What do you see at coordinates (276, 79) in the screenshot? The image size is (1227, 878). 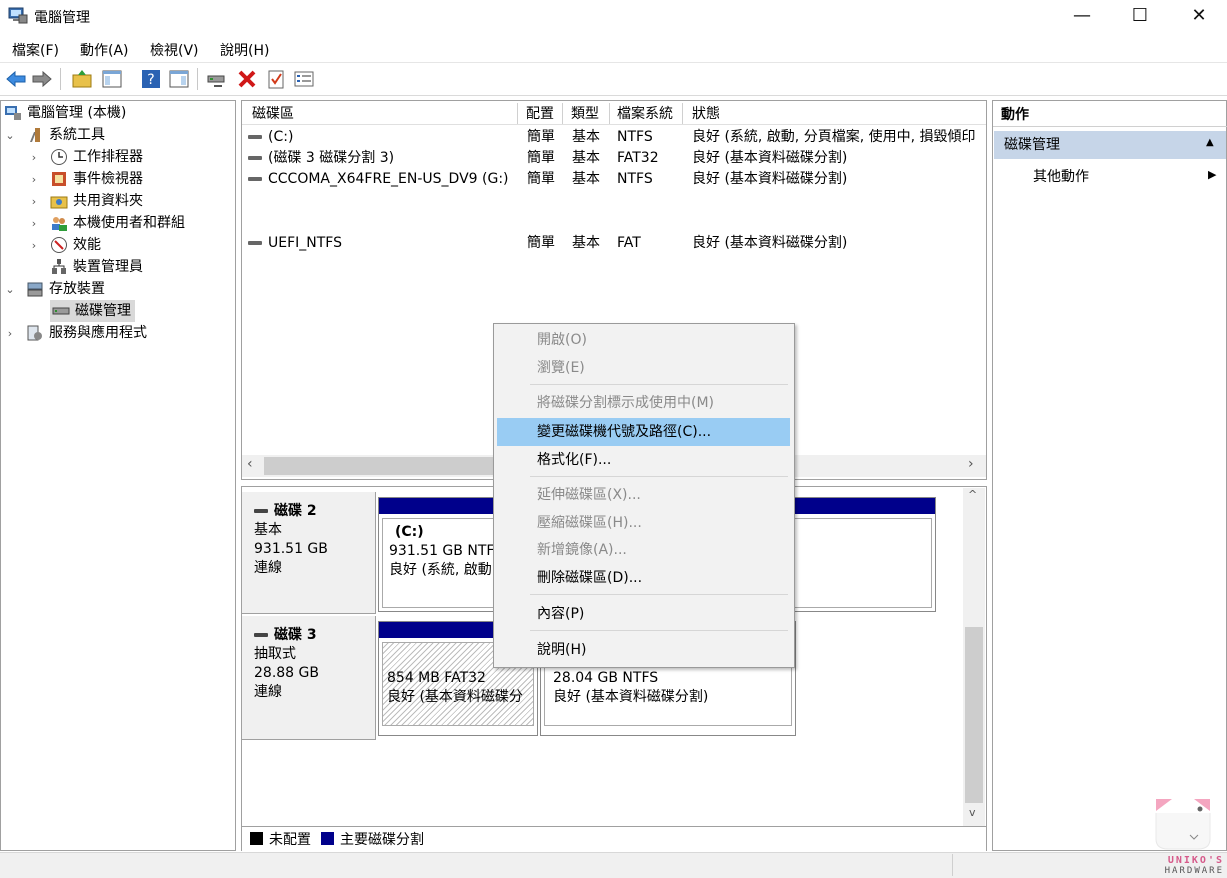 I see `properties-icon` at bounding box center [276, 79].